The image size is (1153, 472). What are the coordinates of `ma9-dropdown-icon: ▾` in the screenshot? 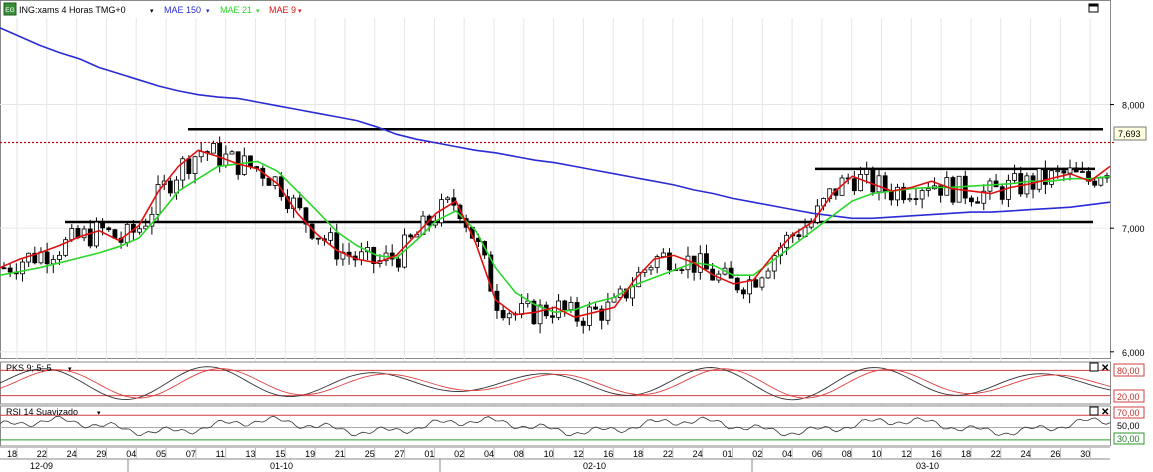 It's located at (300, 11).